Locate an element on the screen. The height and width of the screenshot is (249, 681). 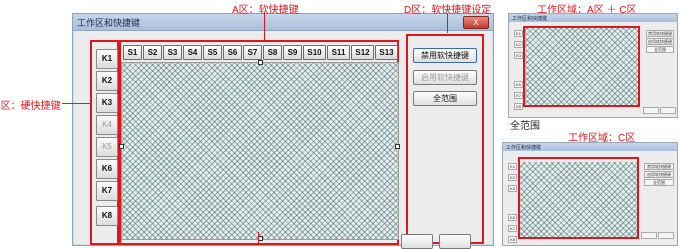
soft-key-s4: S4 is located at coordinates (192, 52).